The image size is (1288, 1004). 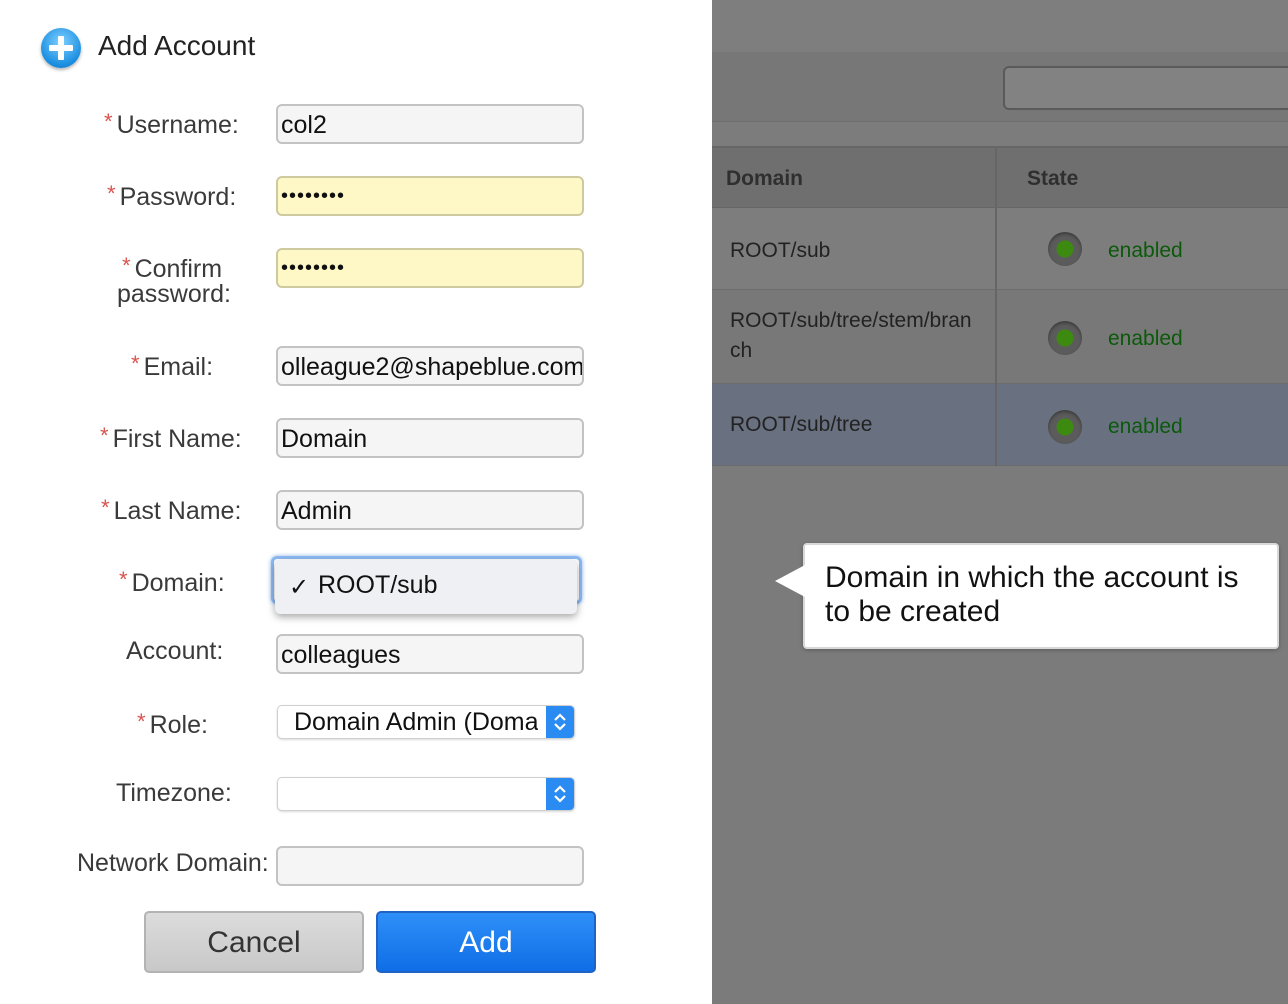 What do you see at coordinates (430, 268) in the screenshot?
I see `confirm-password-input: ••••••••` at bounding box center [430, 268].